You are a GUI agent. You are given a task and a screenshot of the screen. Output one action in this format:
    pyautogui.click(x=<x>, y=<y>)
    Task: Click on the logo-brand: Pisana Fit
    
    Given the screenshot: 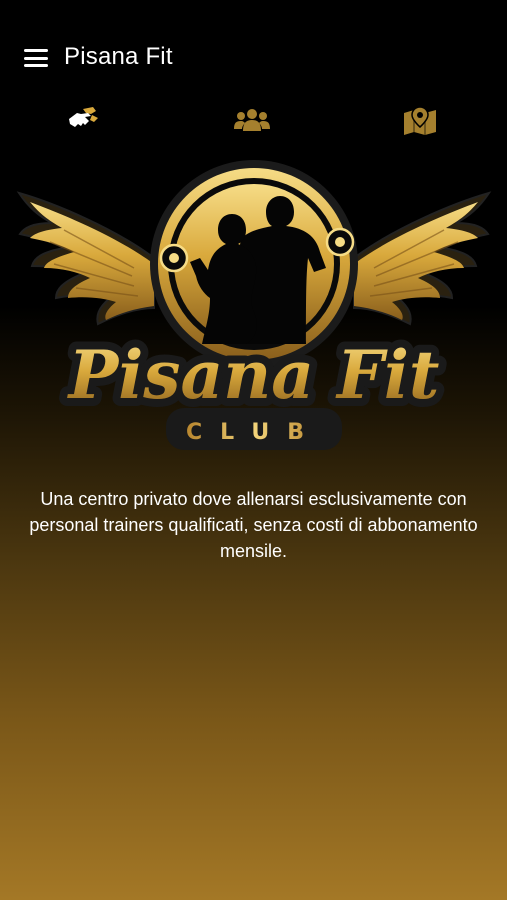 What is the action you would take?
    pyautogui.click(x=253, y=375)
    